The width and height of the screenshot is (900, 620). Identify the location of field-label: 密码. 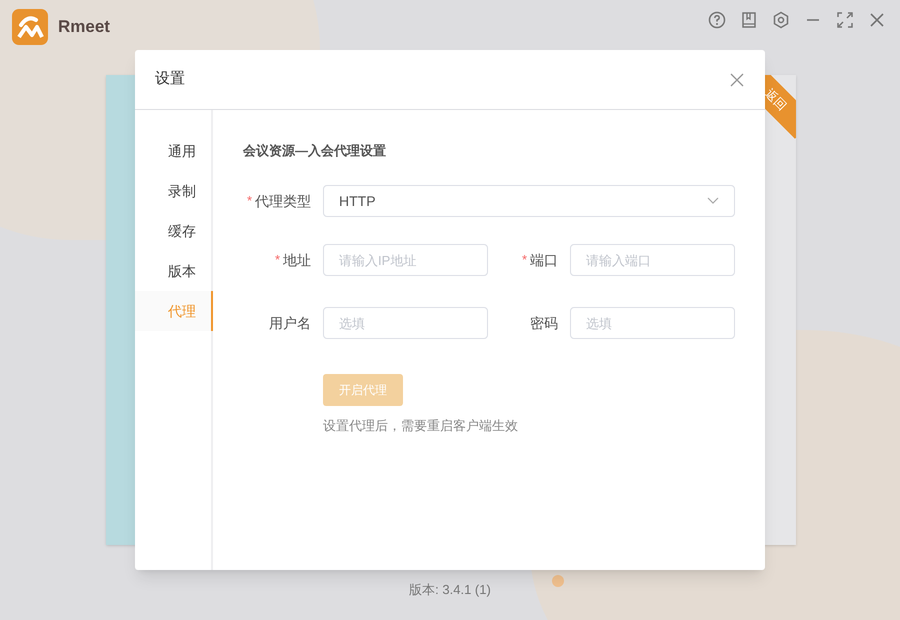
(544, 323).